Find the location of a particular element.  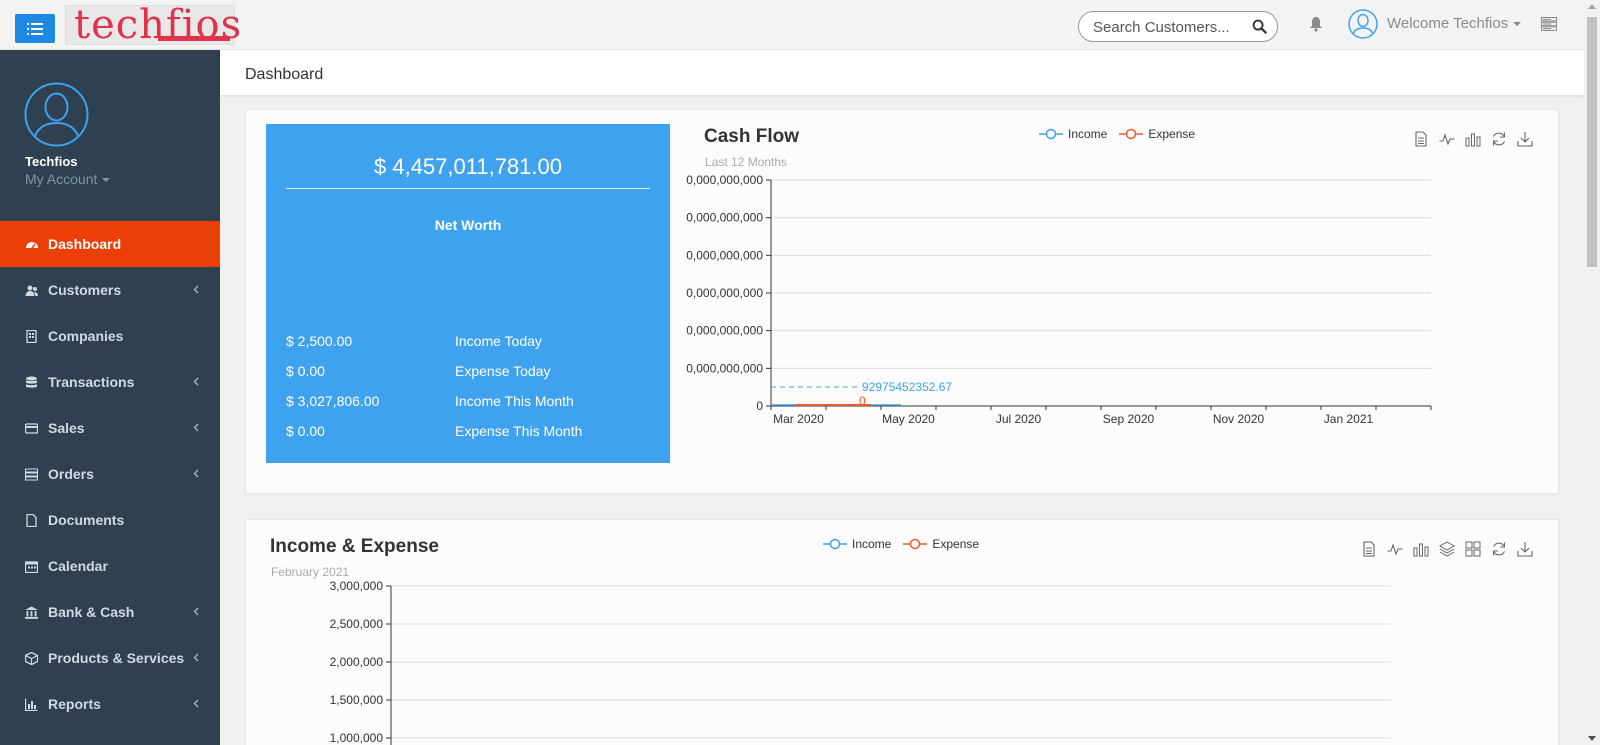

sidebar-item-transactions: Transactions is located at coordinates (110, 382).